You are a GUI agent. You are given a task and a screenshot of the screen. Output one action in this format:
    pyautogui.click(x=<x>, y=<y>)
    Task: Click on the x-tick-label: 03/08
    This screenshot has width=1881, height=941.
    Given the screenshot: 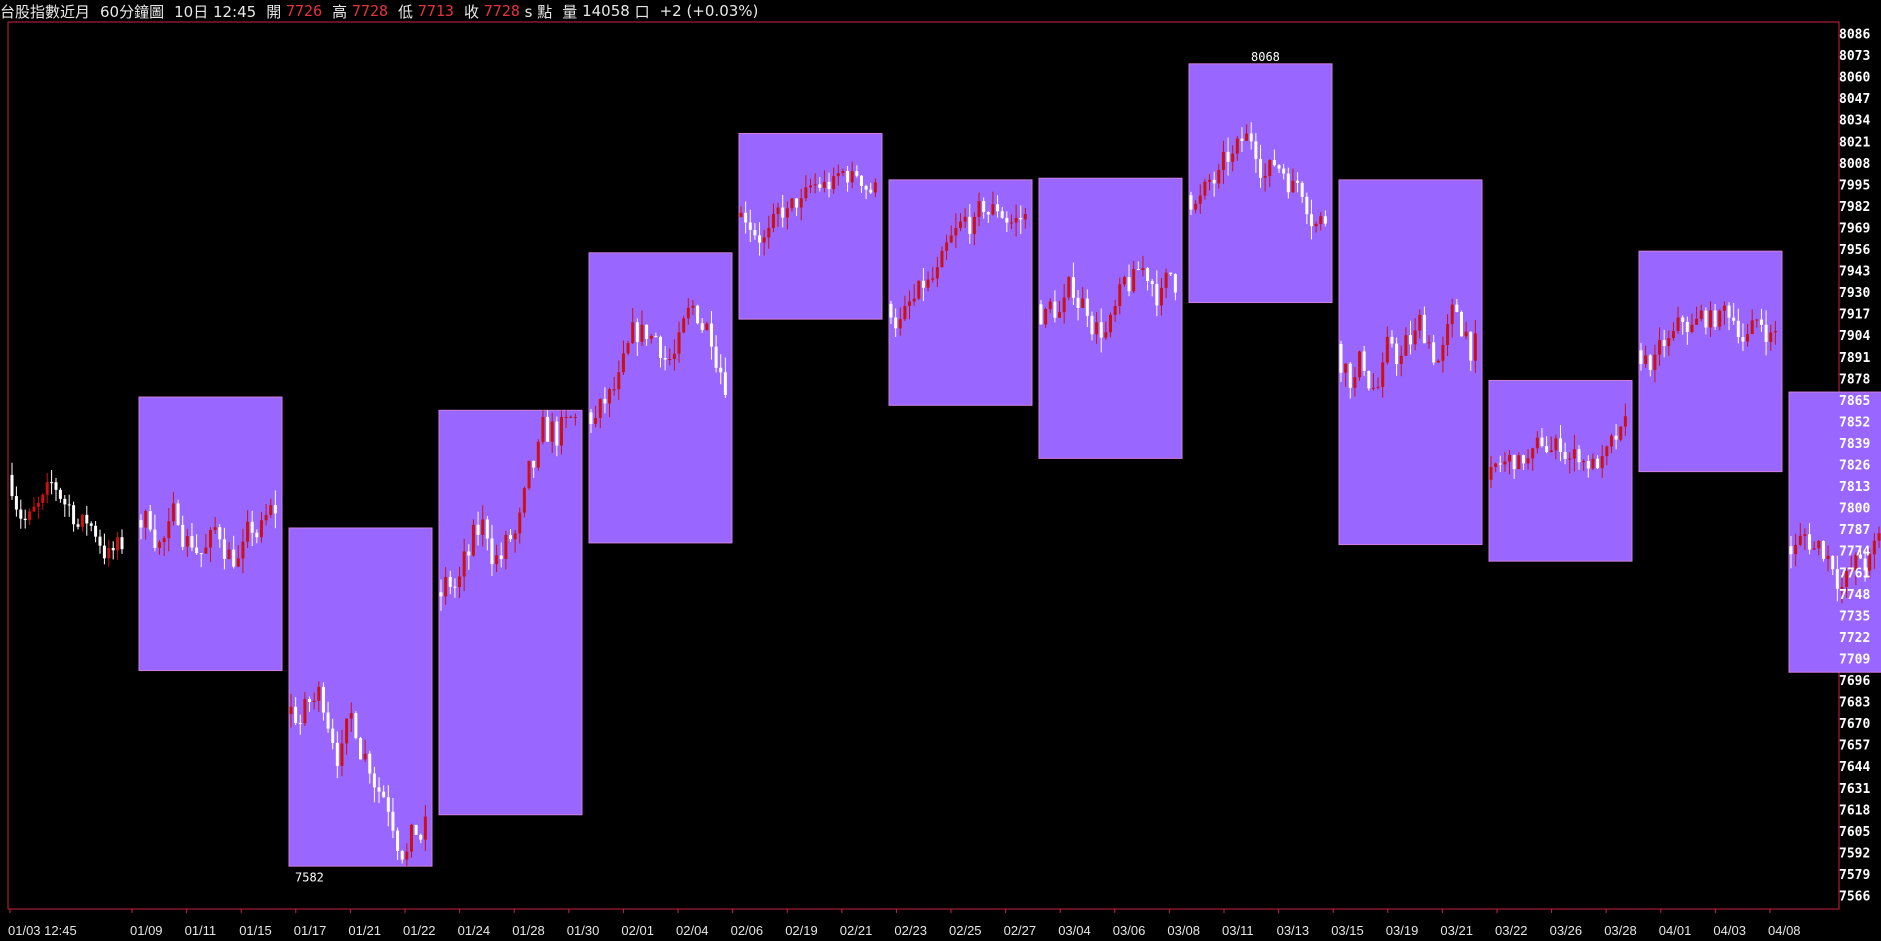 What is the action you would take?
    pyautogui.click(x=1183, y=930)
    